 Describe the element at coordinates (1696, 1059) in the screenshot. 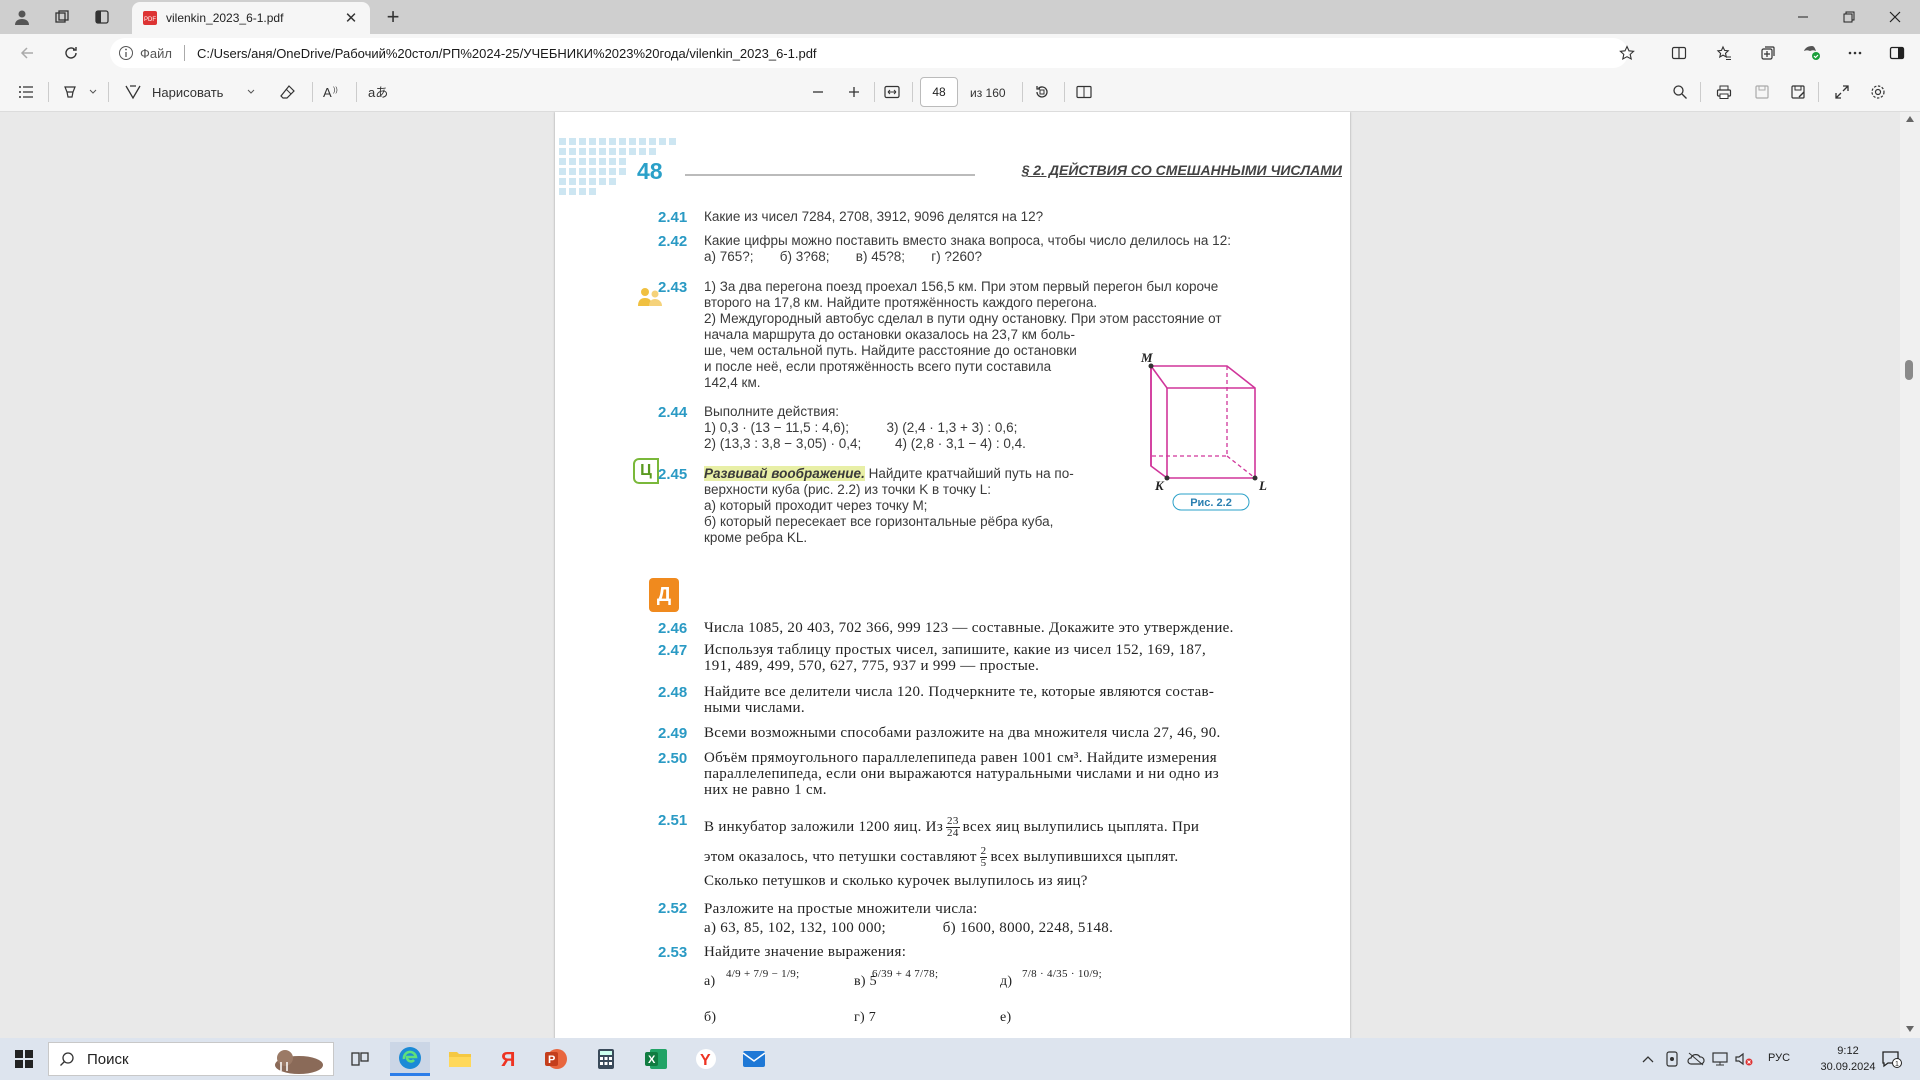

I see `onedrive-icon` at that location.